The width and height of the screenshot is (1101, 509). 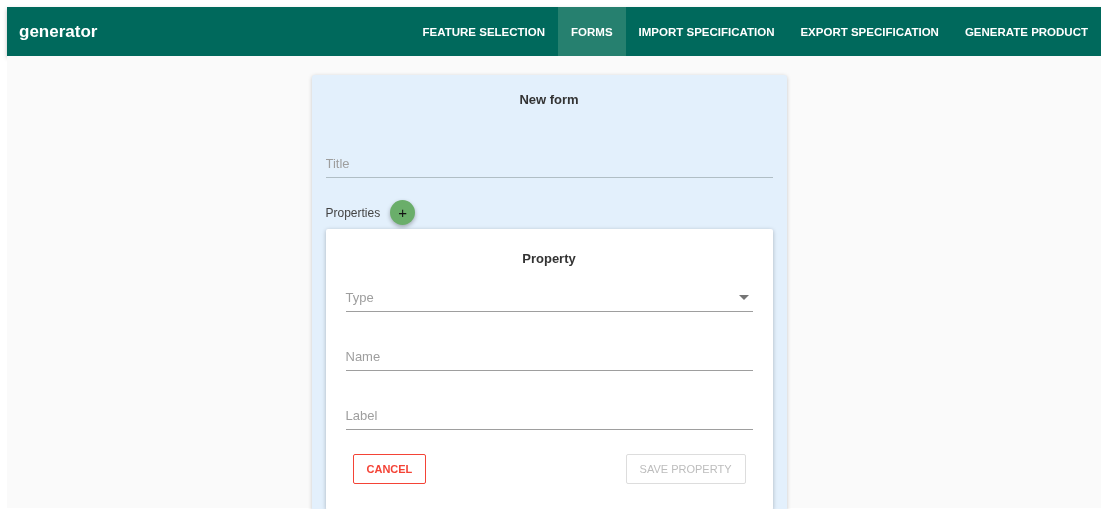 I want to click on add-property-button: +, so click(x=403, y=212).